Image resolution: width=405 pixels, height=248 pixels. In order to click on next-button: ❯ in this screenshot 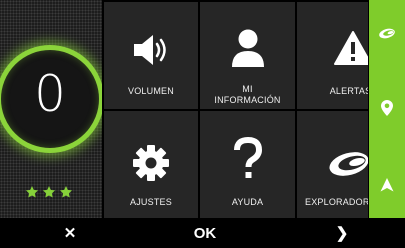, I will do `click(342, 233)`.